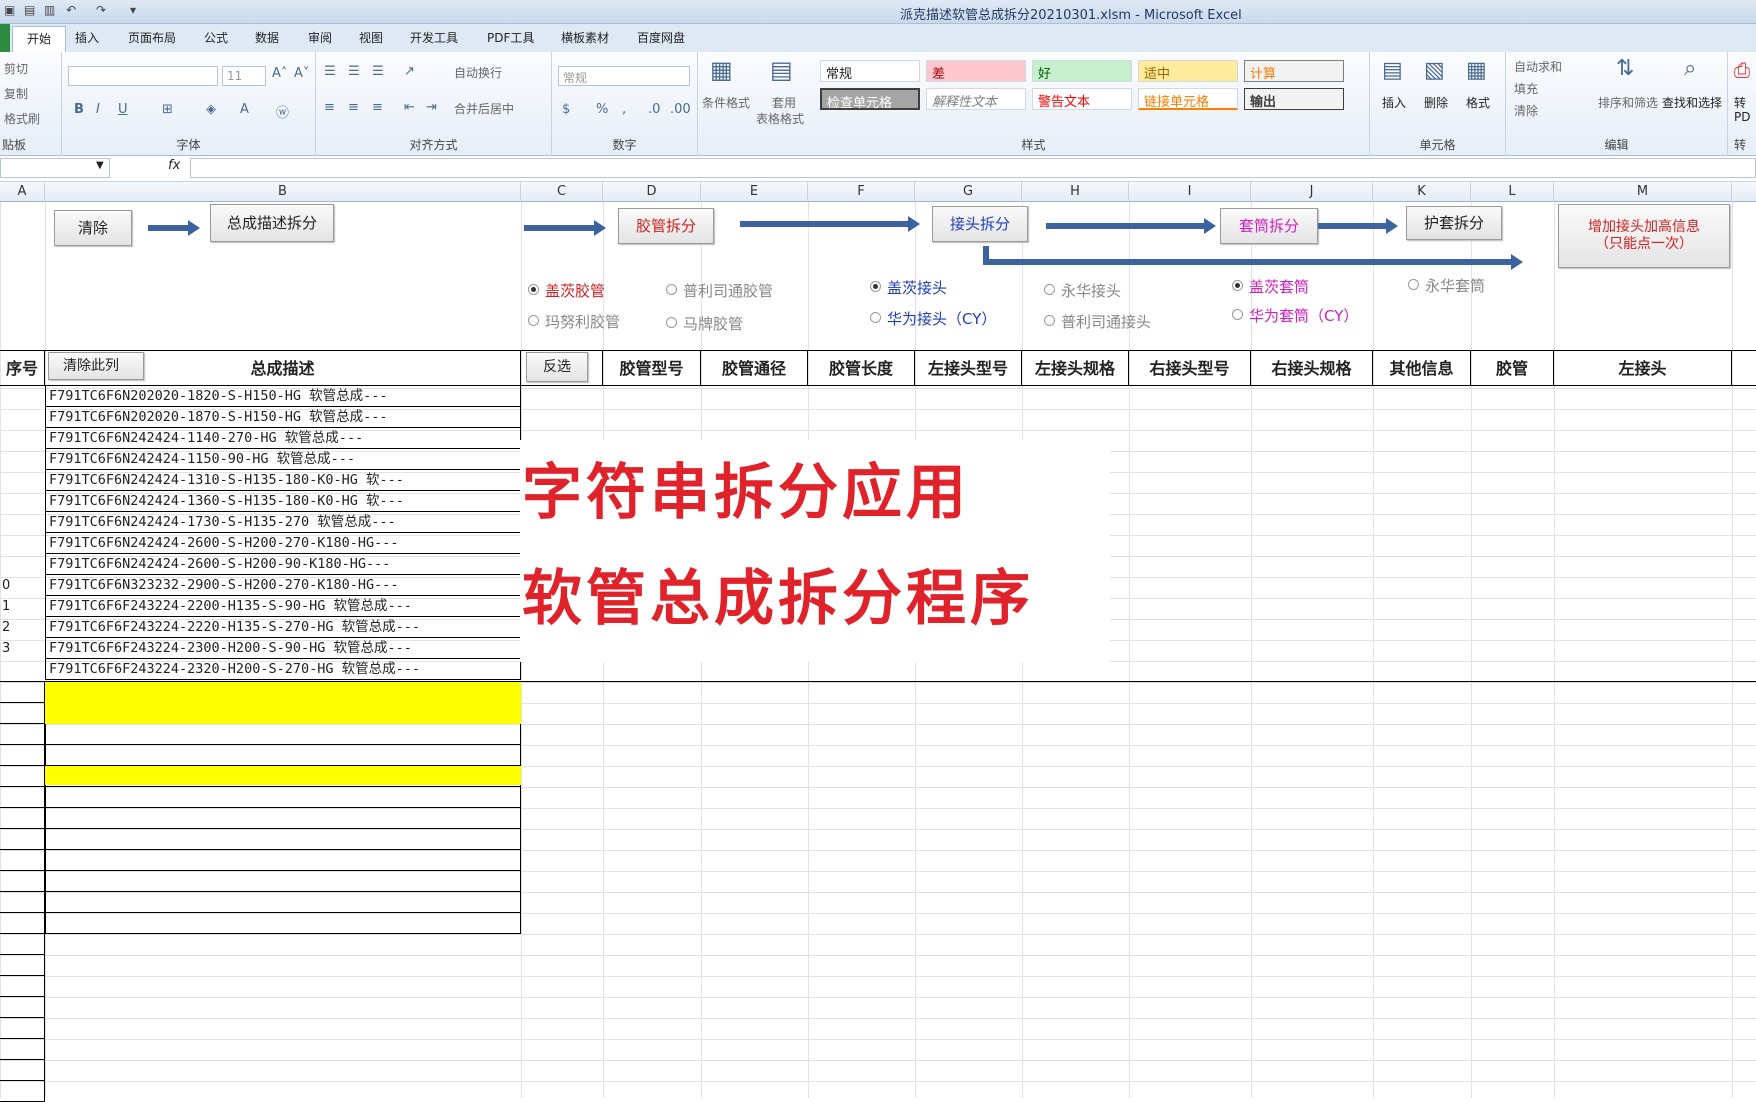 This screenshot has height=1102, width=1756. What do you see at coordinates (216, 37) in the screenshot?
I see `tab-formulas: 公式` at bounding box center [216, 37].